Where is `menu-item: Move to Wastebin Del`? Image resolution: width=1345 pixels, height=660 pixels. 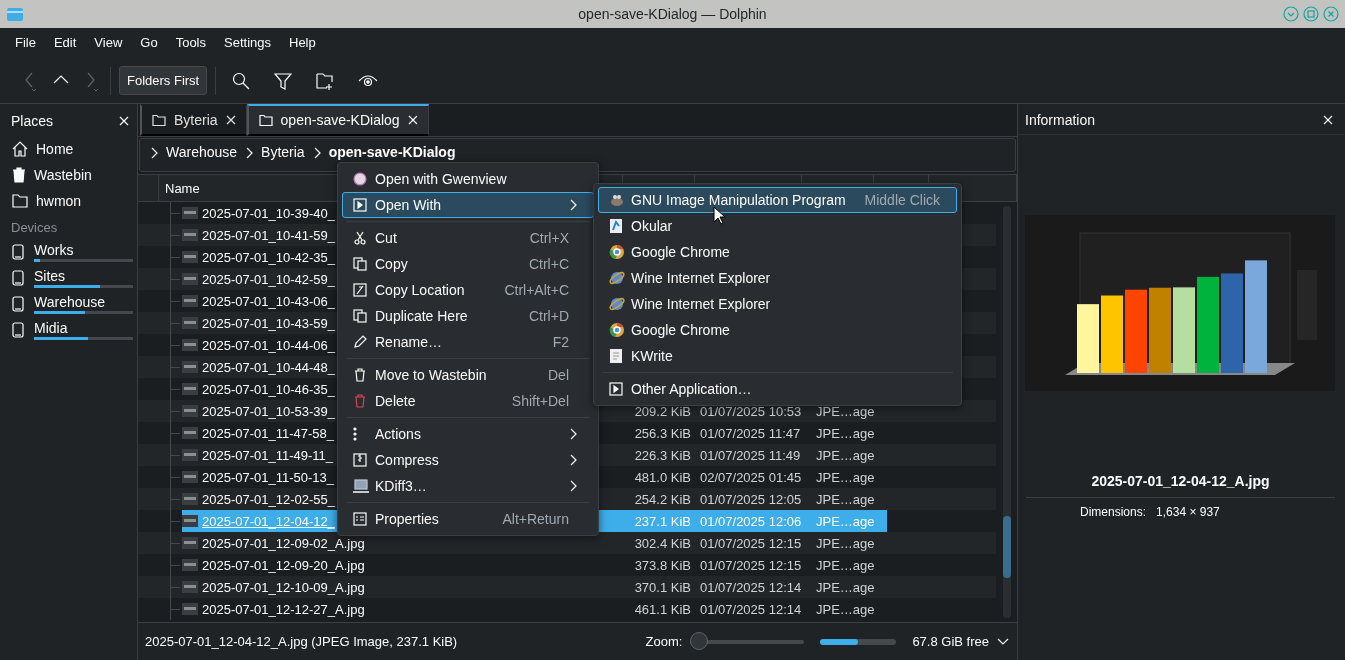 menu-item: Move to Wastebin Del is located at coordinates (468, 375).